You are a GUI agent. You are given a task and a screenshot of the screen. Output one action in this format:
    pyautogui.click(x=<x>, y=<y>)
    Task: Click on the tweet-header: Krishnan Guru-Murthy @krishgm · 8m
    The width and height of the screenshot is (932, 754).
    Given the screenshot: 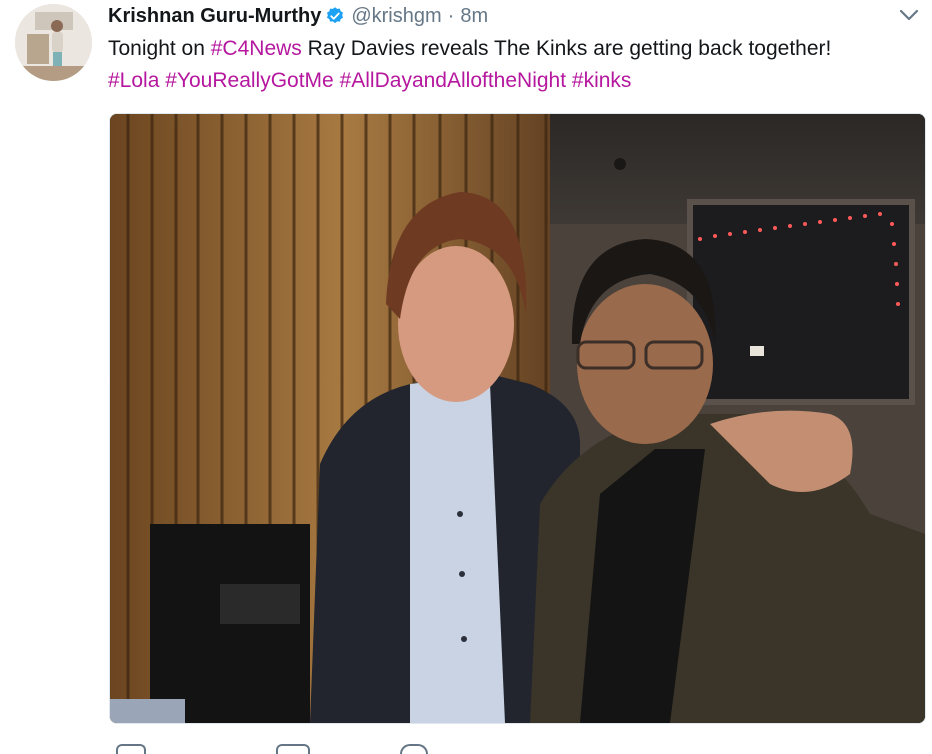 What is the action you would take?
    pyautogui.click(x=298, y=16)
    